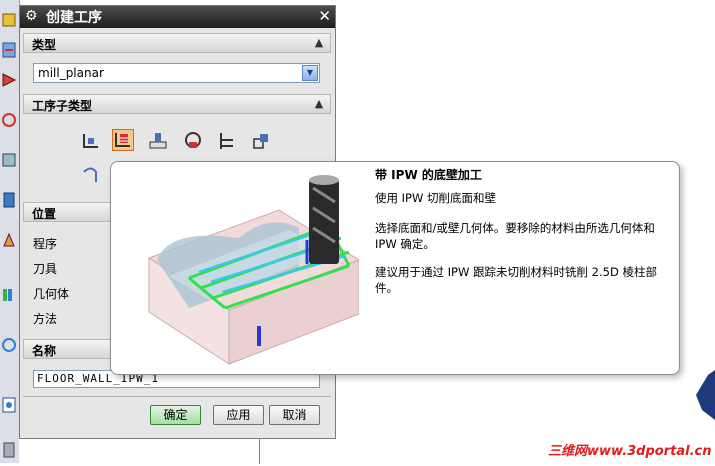  I want to click on chevron-down-icon: ▼, so click(310, 73).